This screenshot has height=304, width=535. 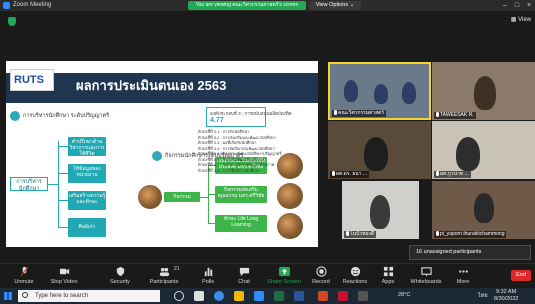 What do you see at coordinates (6, 5) in the screenshot?
I see `zoom-logo-icon` at bounding box center [6, 5].